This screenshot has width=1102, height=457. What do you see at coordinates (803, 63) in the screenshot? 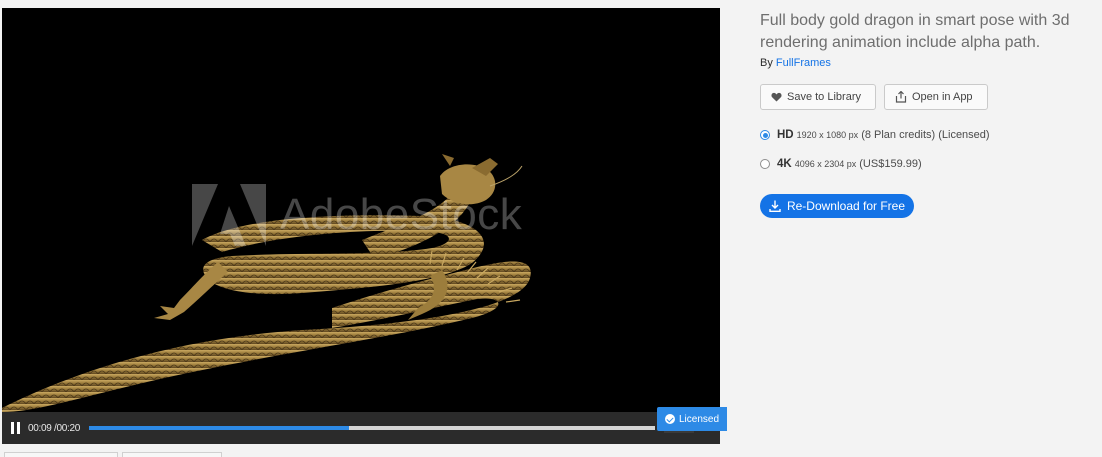
I see `author-link: FullFrames` at bounding box center [803, 63].